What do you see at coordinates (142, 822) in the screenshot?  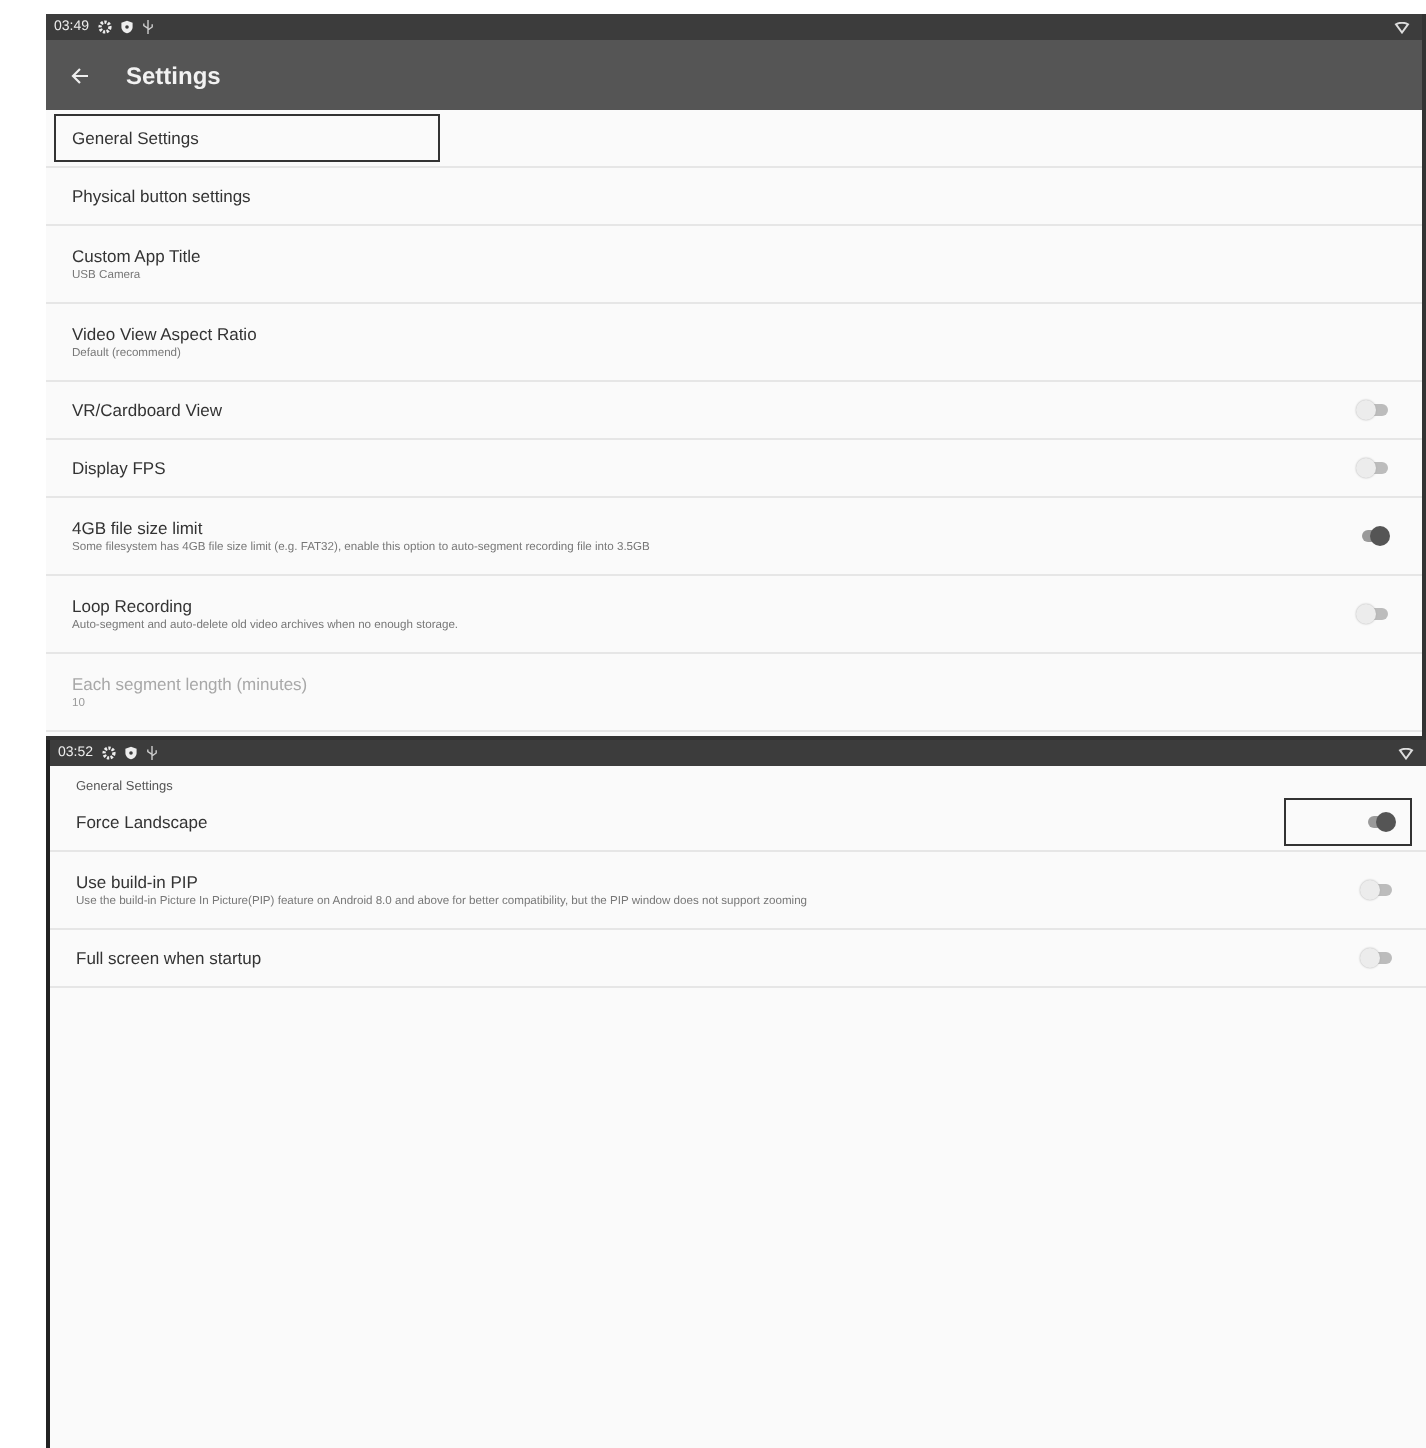 I see `setting-title: Force Landscape` at bounding box center [142, 822].